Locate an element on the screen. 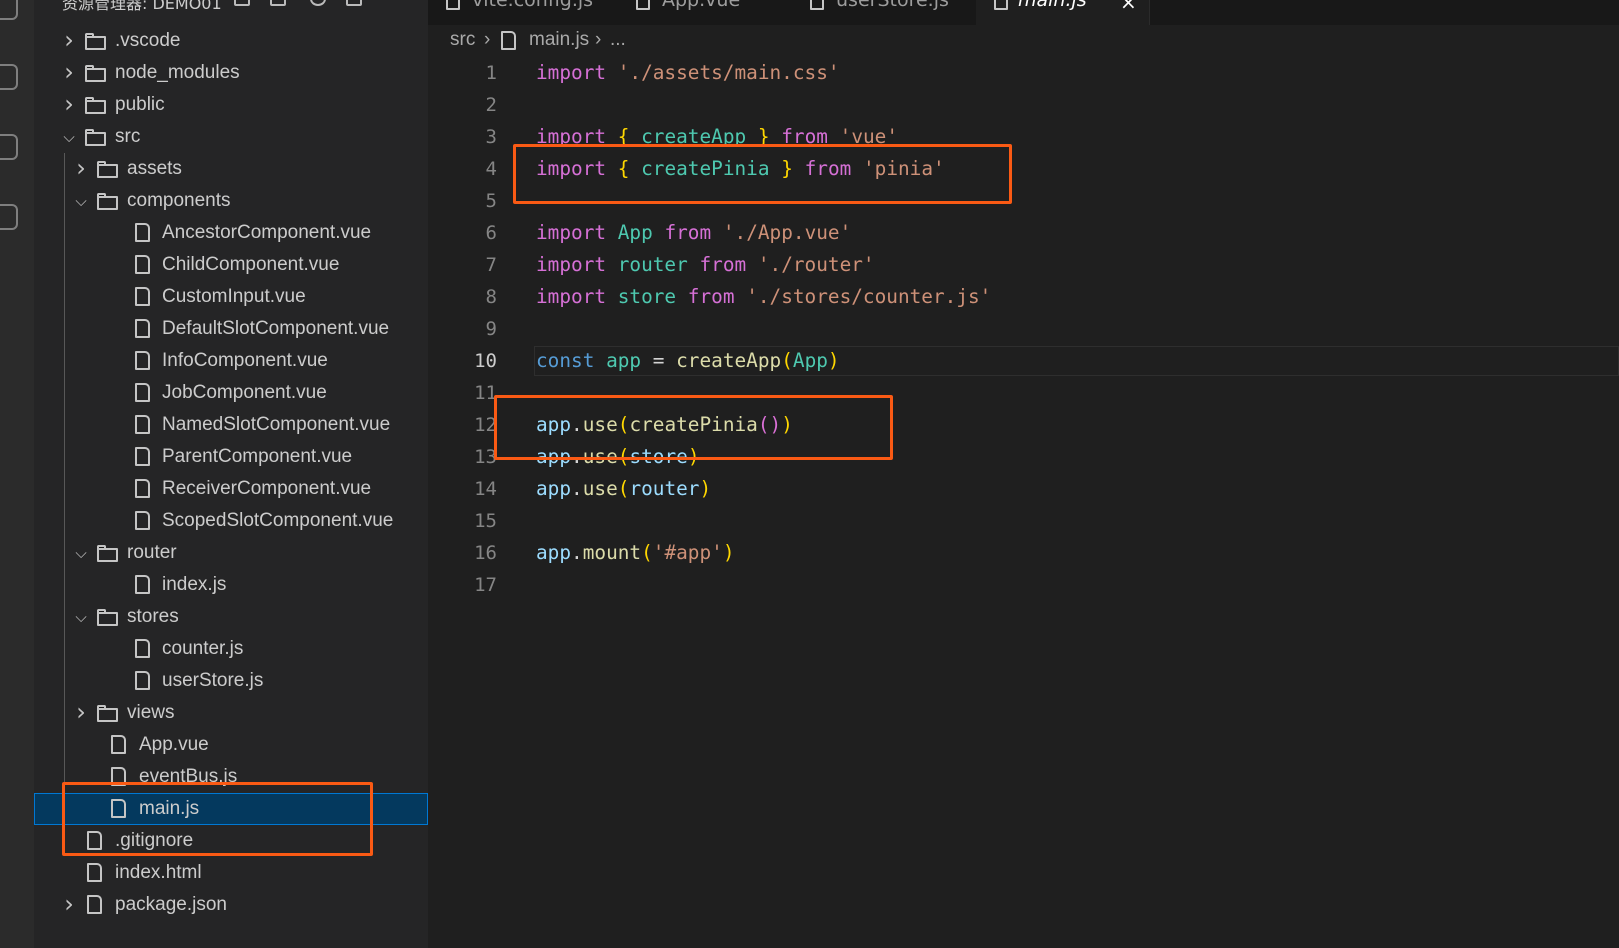 Image resolution: width=1619 pixels, height=948 pixels. explorer-icon is located at coordinates (9, 10).